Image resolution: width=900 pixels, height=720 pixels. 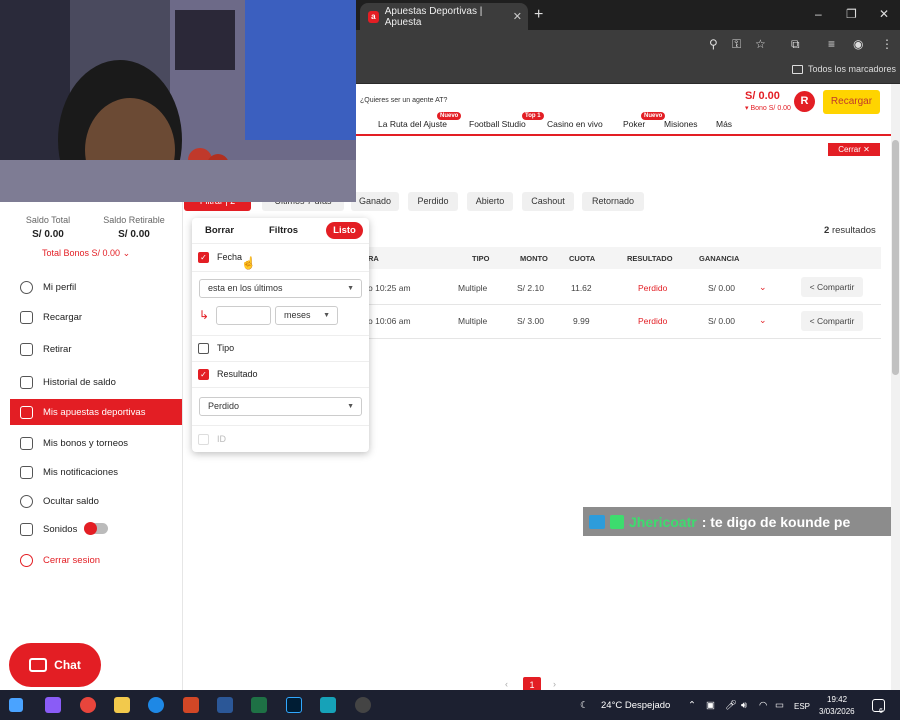 I want to click on chip-retornado: Retornado, so click(x=613, y=201).